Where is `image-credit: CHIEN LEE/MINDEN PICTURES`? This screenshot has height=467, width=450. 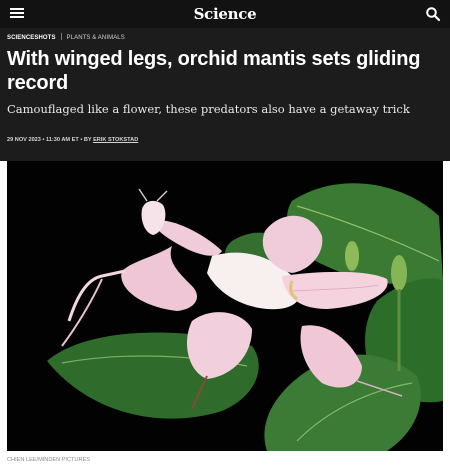 image-credit: CHIEN LEE/MINDEN PICTURES is located at coordinates (48, 460).